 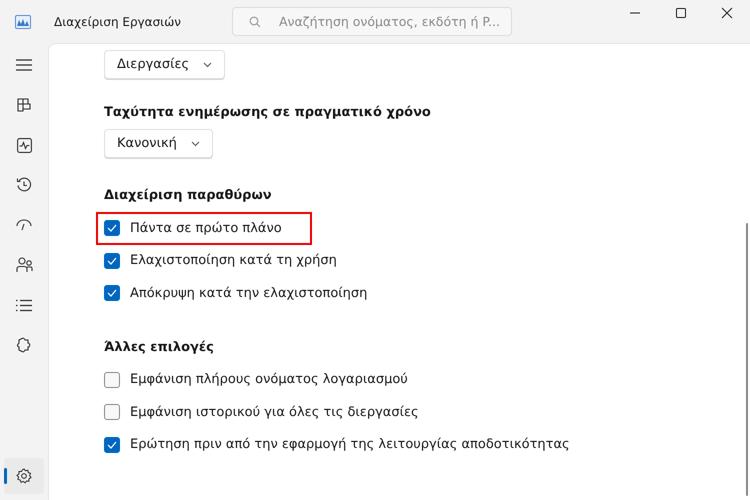 I want to click on close-icon, so click(x=727, y=12).